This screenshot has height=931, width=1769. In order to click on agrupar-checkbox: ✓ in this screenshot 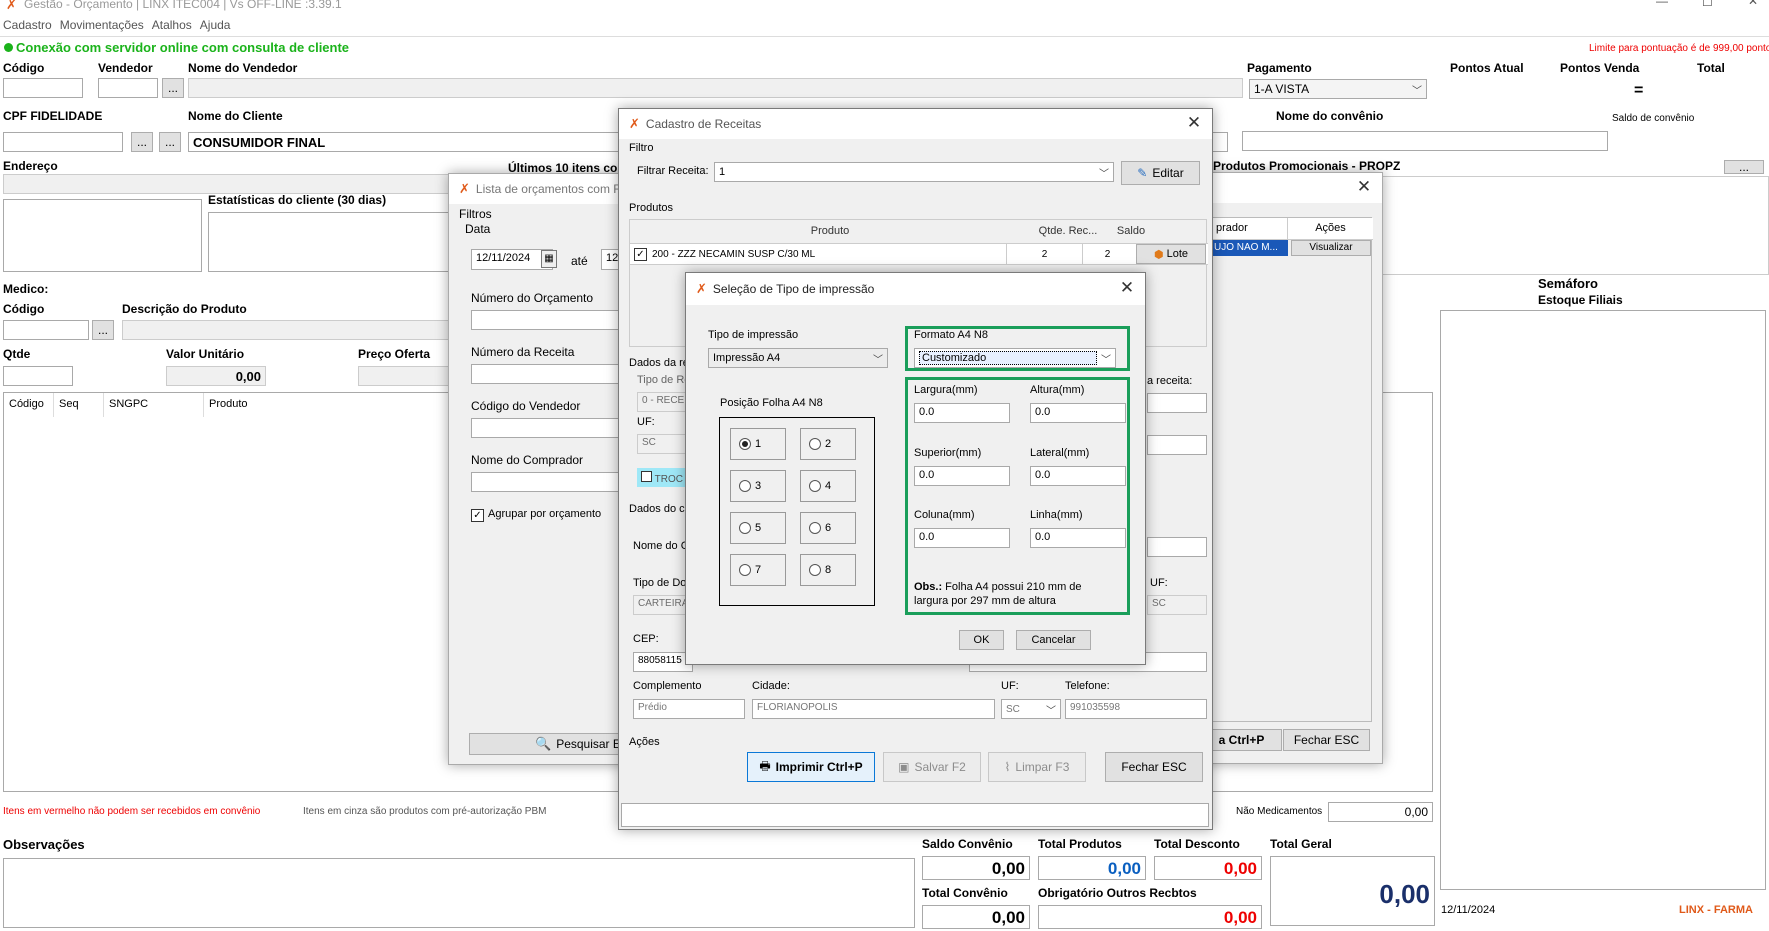, I will do `click(477, 514)`.